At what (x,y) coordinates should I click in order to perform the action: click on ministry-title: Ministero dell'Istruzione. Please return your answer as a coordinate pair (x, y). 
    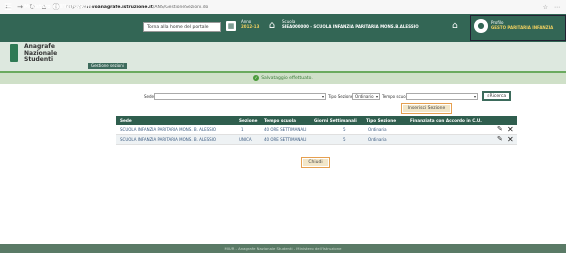
    Looking at the image, I should click on (58, 7).